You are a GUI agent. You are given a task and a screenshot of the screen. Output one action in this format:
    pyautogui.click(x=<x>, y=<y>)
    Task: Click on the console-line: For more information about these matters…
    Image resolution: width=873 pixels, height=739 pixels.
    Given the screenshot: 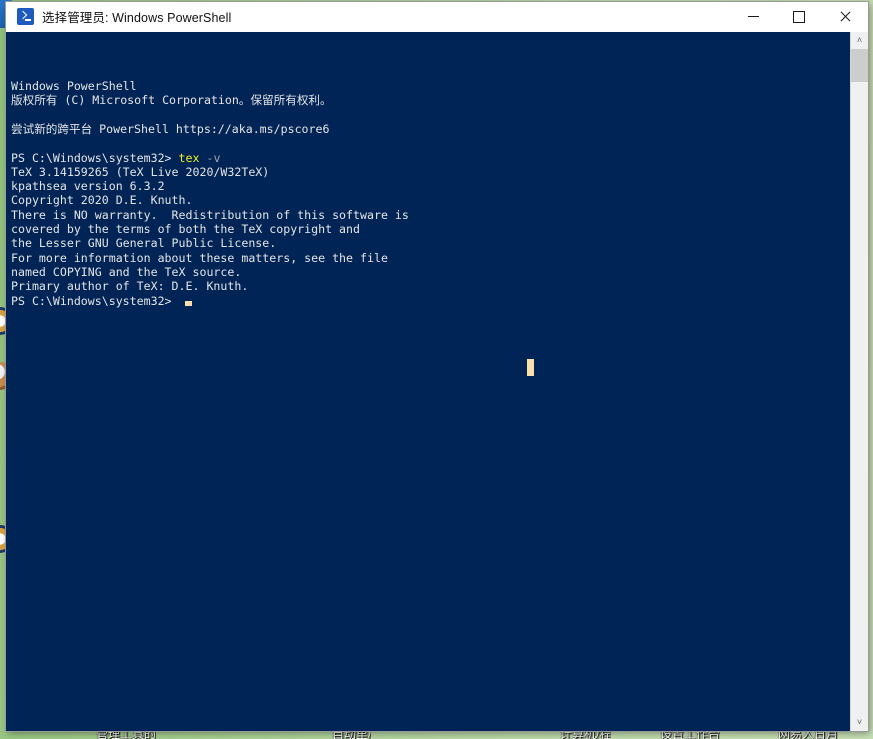 What is the action you would take?
    pyautogui.click(x=199, y=257)
    